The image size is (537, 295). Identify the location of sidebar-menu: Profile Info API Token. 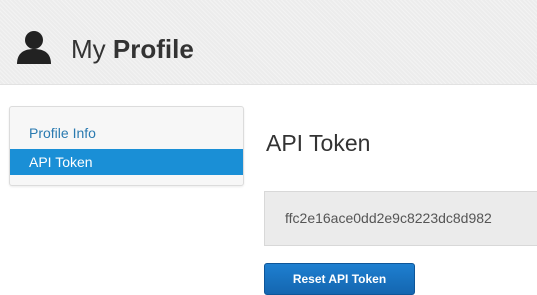
(126, 146).